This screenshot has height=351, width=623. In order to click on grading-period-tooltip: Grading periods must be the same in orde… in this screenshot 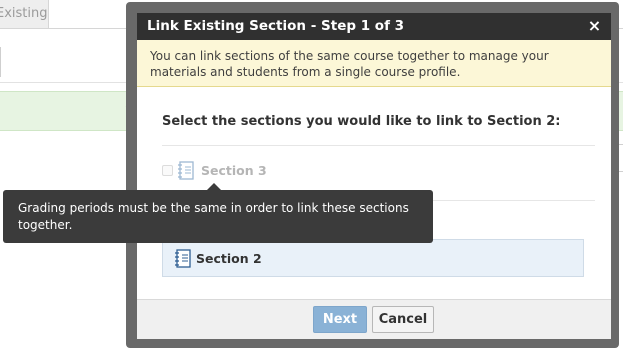, I will do `click(218, 216)`.